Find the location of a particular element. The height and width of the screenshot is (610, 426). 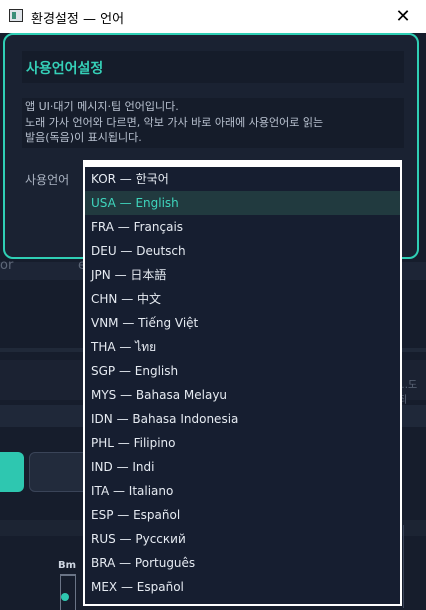

language-option-phl: PHL — Filipino is located at coordinates (242, 443).